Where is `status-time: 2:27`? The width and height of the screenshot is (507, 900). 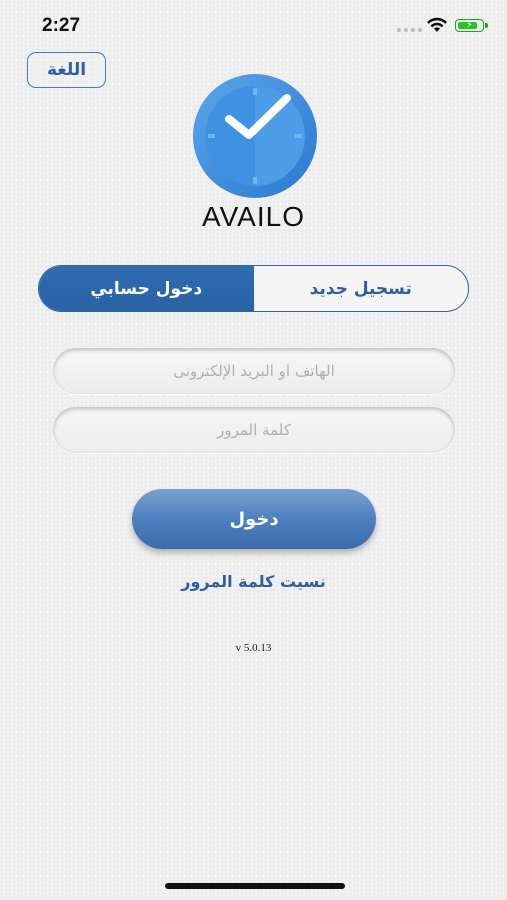
status-time: 2:27 is located at coordinates (61, 25).